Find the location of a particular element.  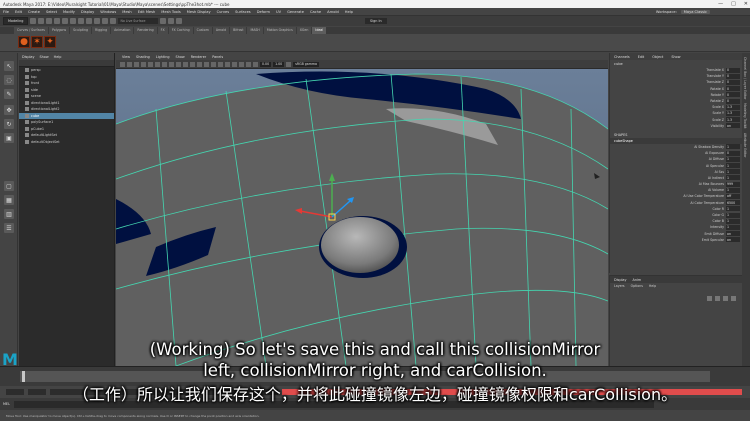

sidetab-modeling-toolkit: Modeling Toolkit is located at coordinates (745, 116).